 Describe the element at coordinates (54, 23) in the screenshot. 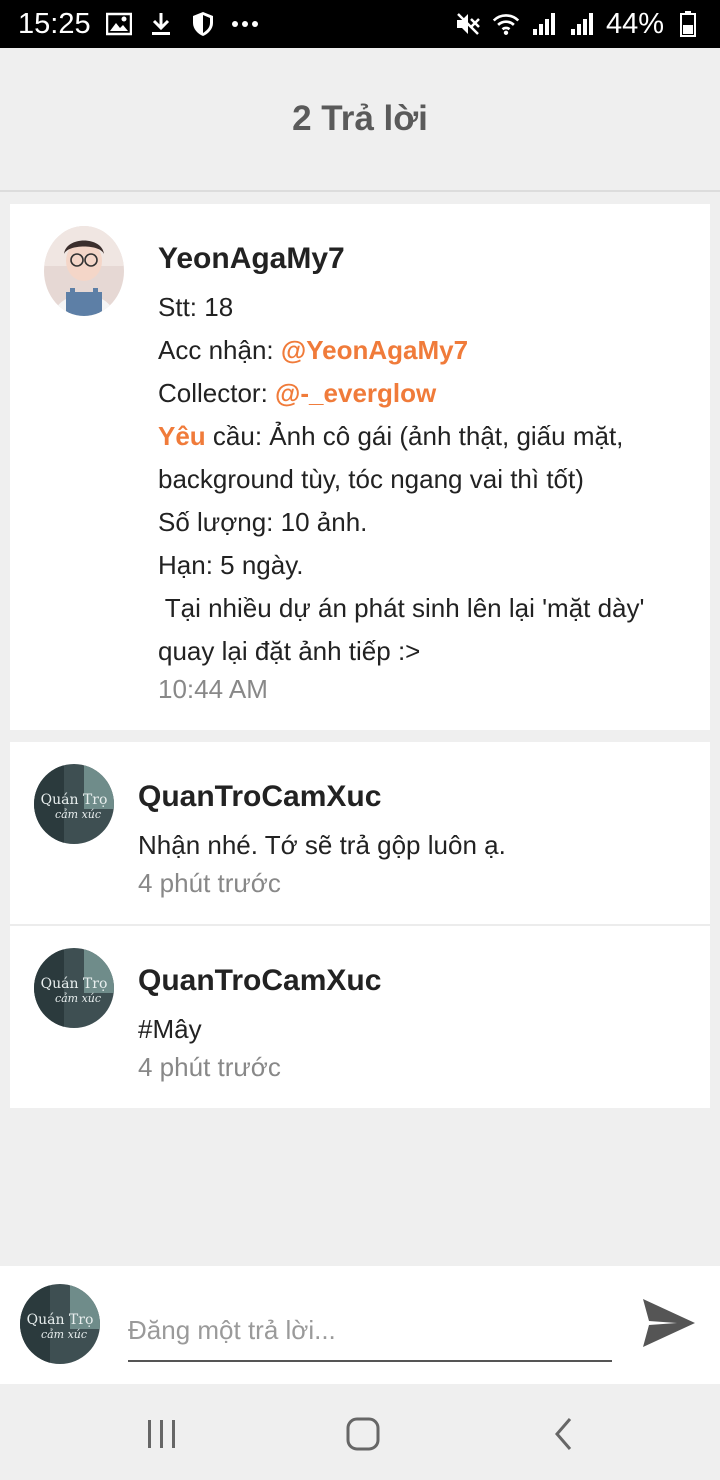

I see `status-time: 15:25` at that location.